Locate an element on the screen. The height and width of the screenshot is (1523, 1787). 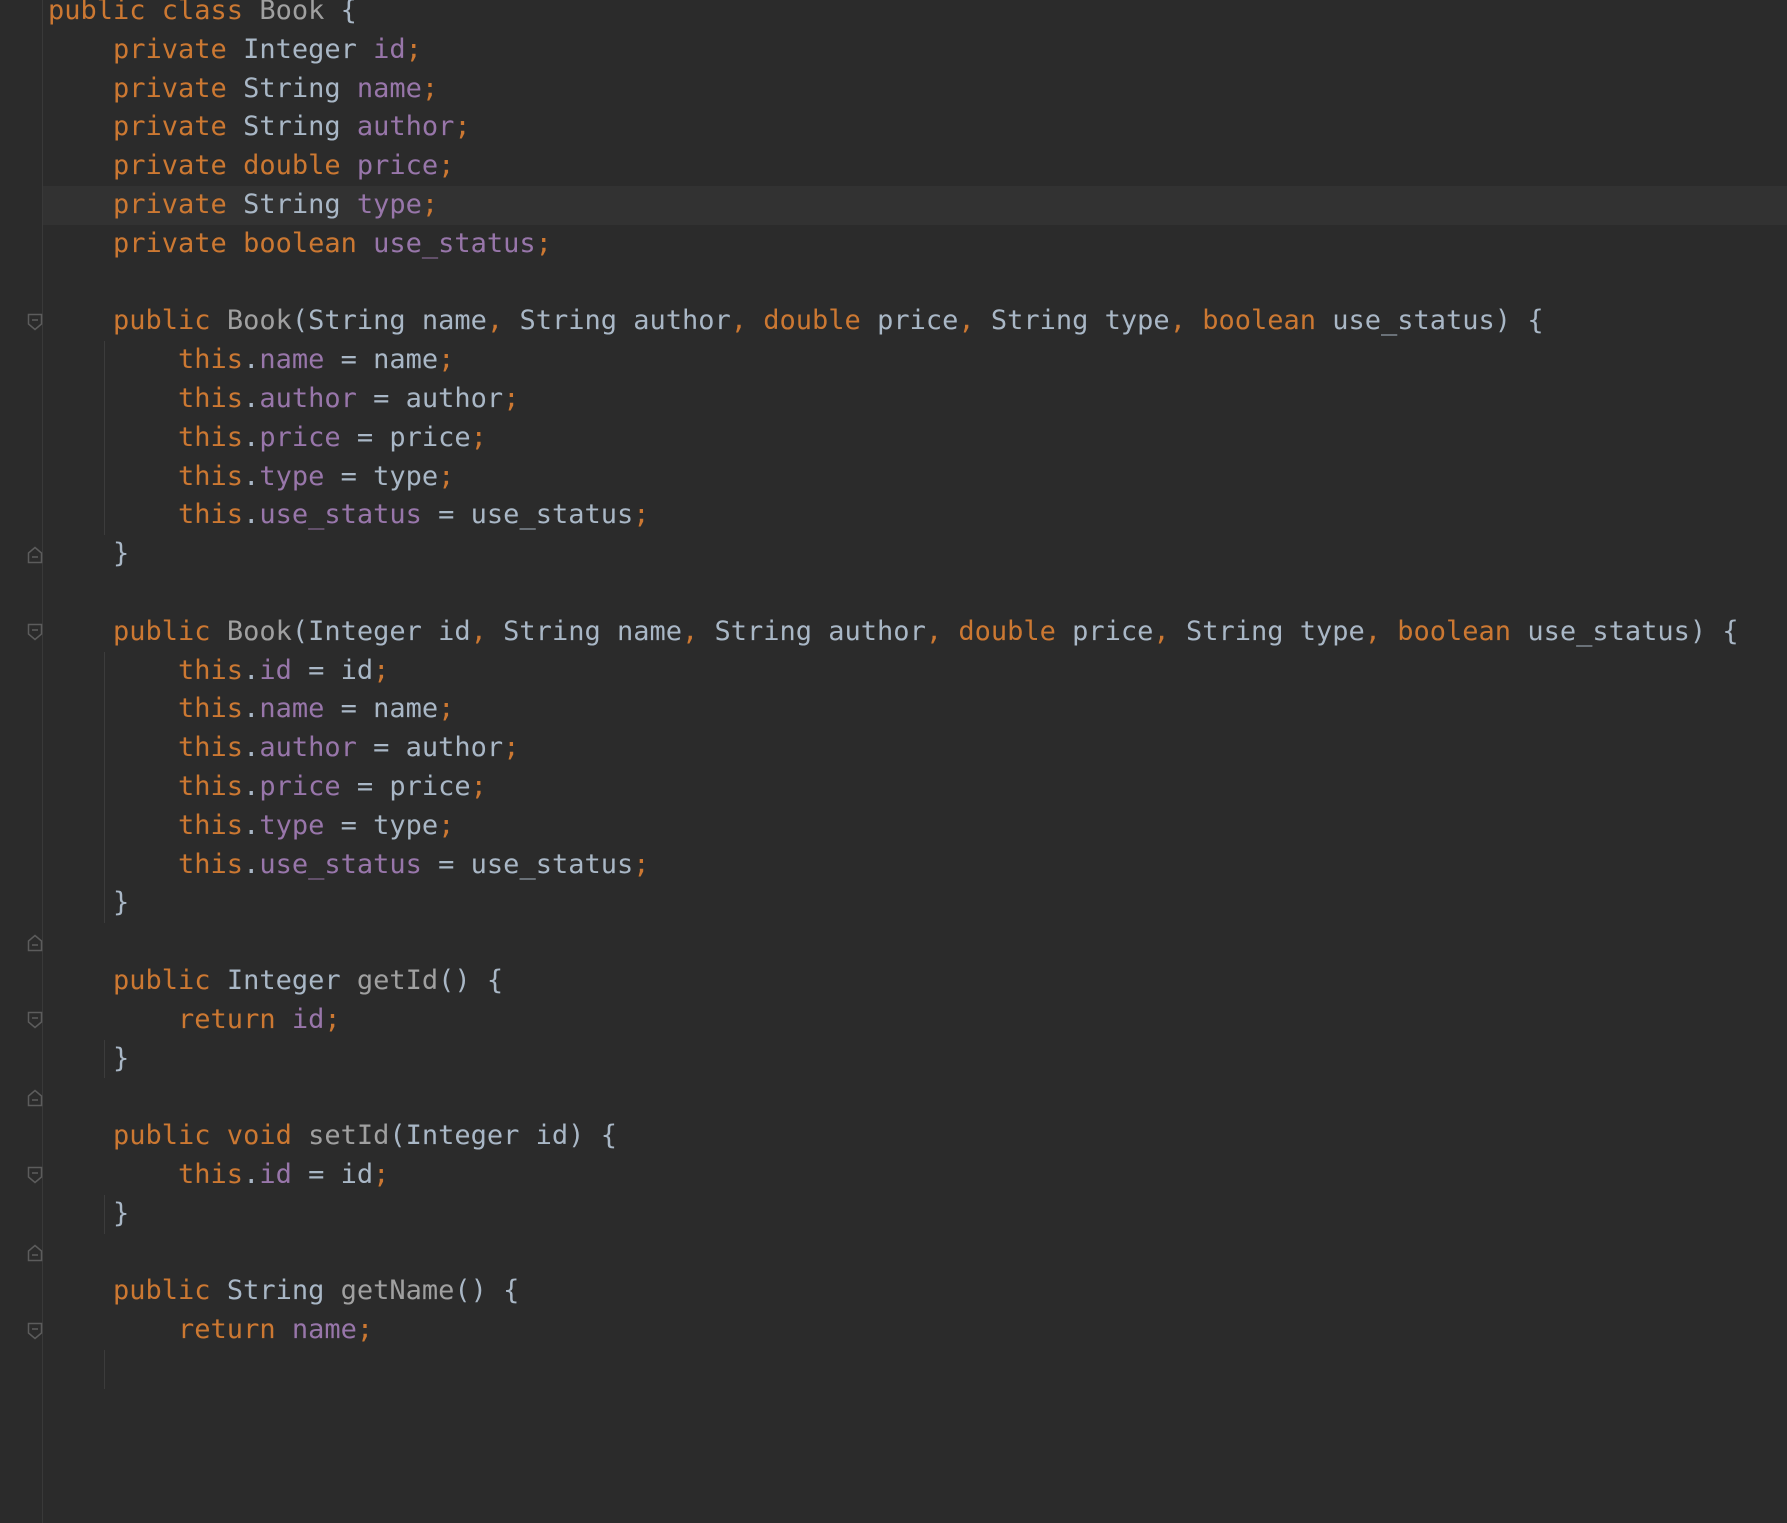
code-token: getId is located at coordinates (397, 980).